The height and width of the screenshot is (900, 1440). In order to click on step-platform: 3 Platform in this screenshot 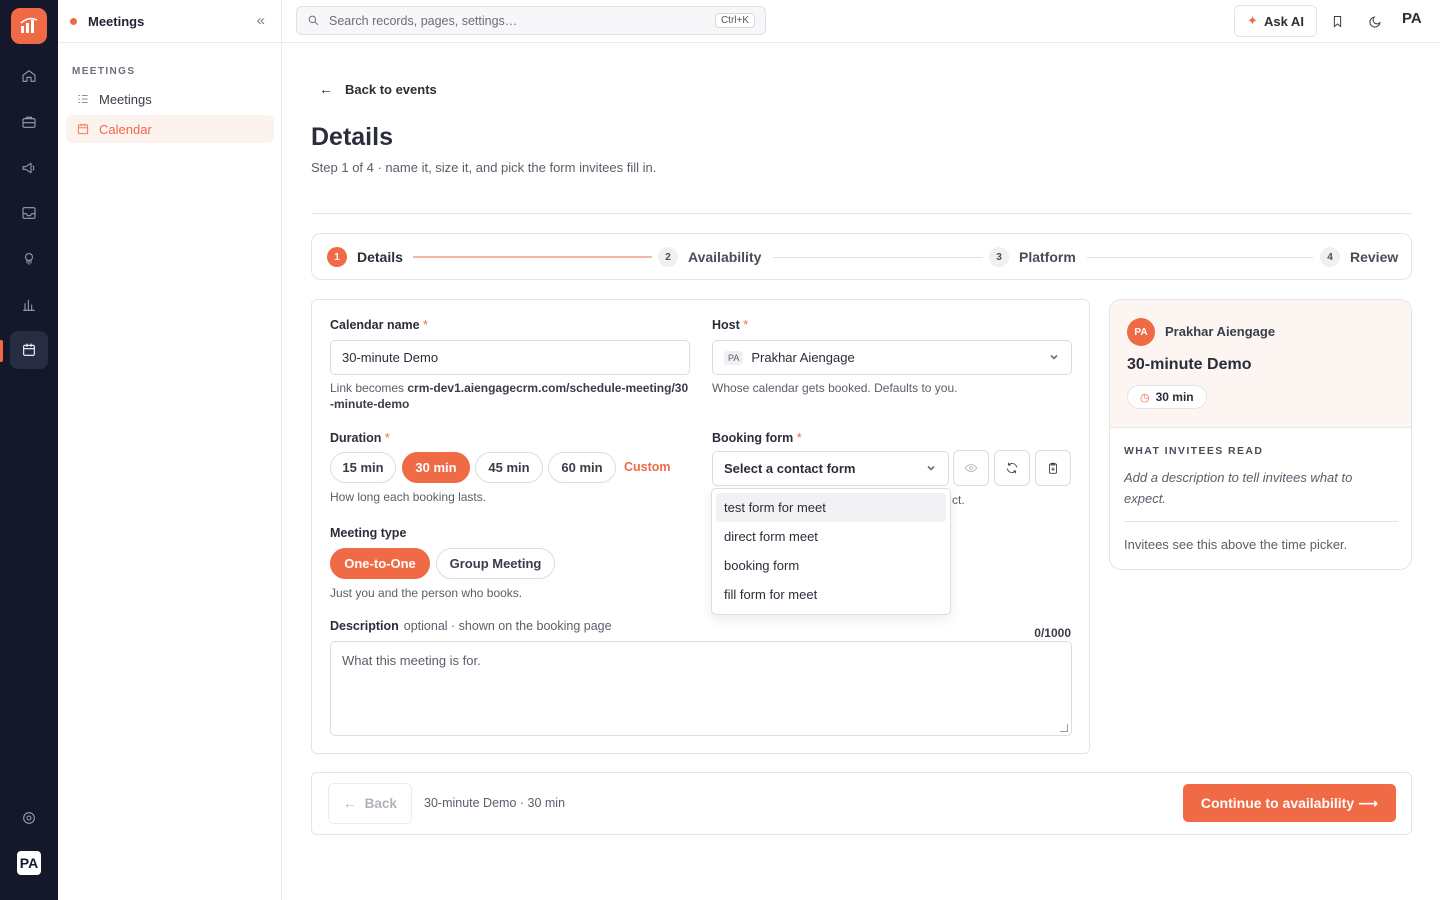, I will do `click(1032, 257)`.